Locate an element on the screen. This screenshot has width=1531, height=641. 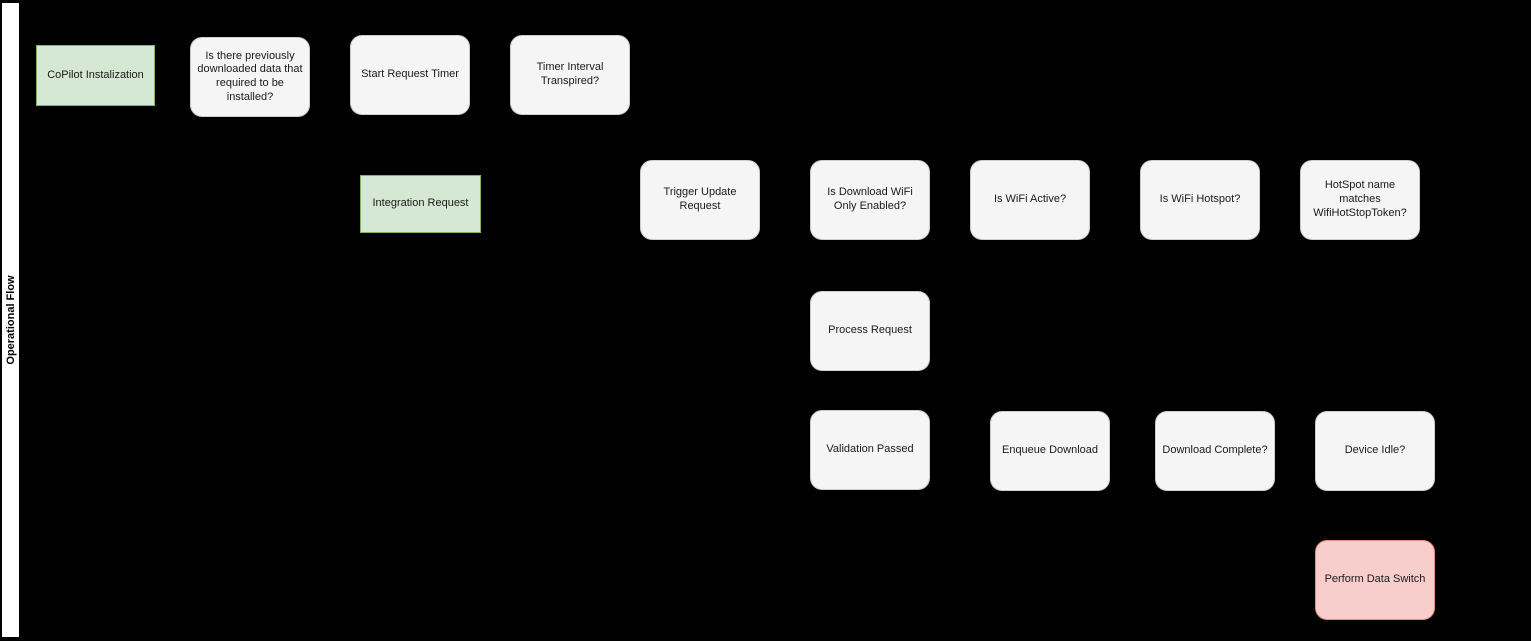
node-perform-data-switch: Perform Data Switch is located at coordinates (1375, 580).